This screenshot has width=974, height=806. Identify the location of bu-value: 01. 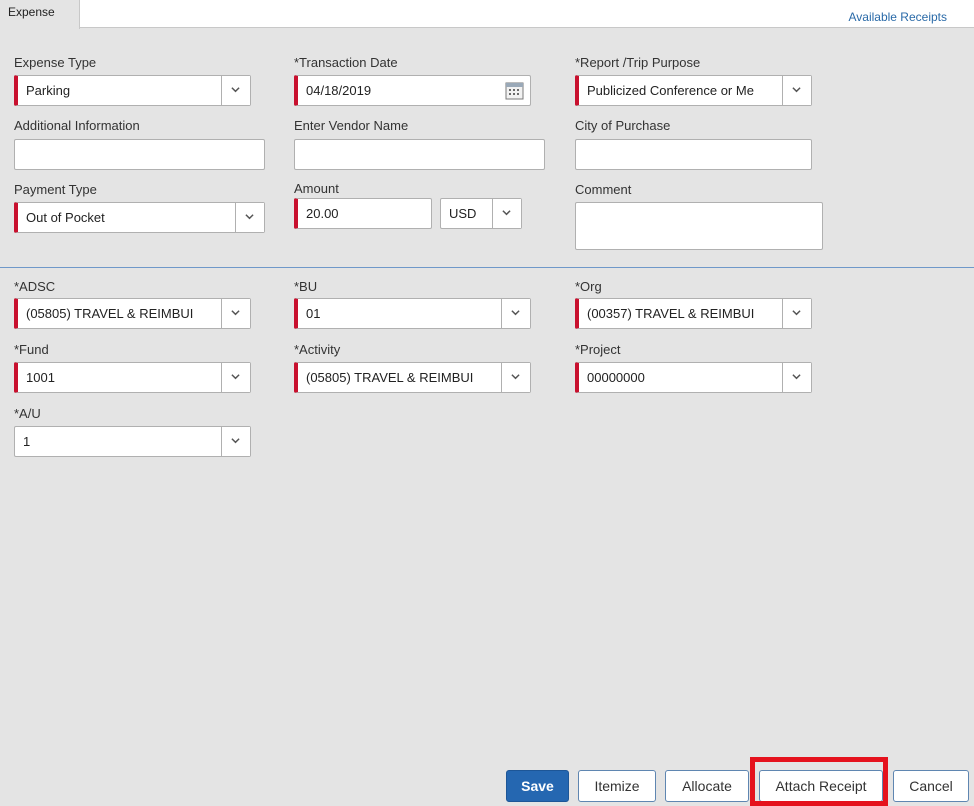
(313, 313).